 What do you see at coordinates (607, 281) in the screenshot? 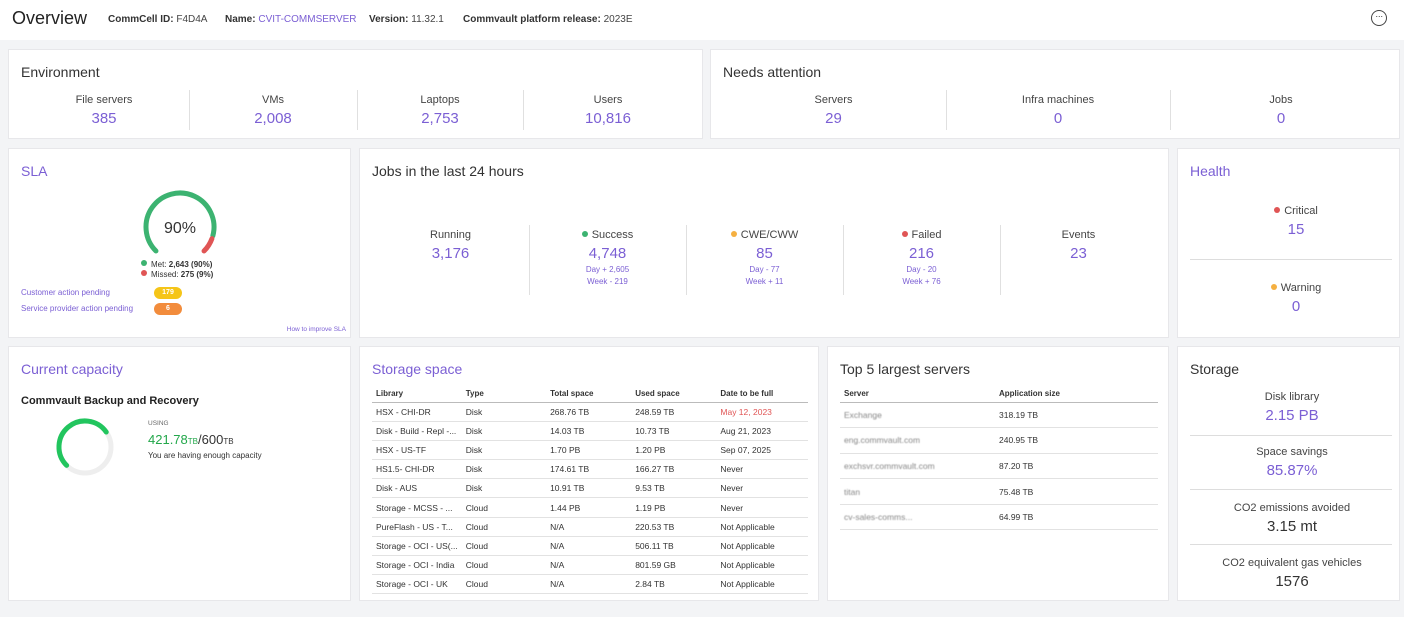
I see `jobs-col-week: Week - 219` at bounding box center [607, 281].